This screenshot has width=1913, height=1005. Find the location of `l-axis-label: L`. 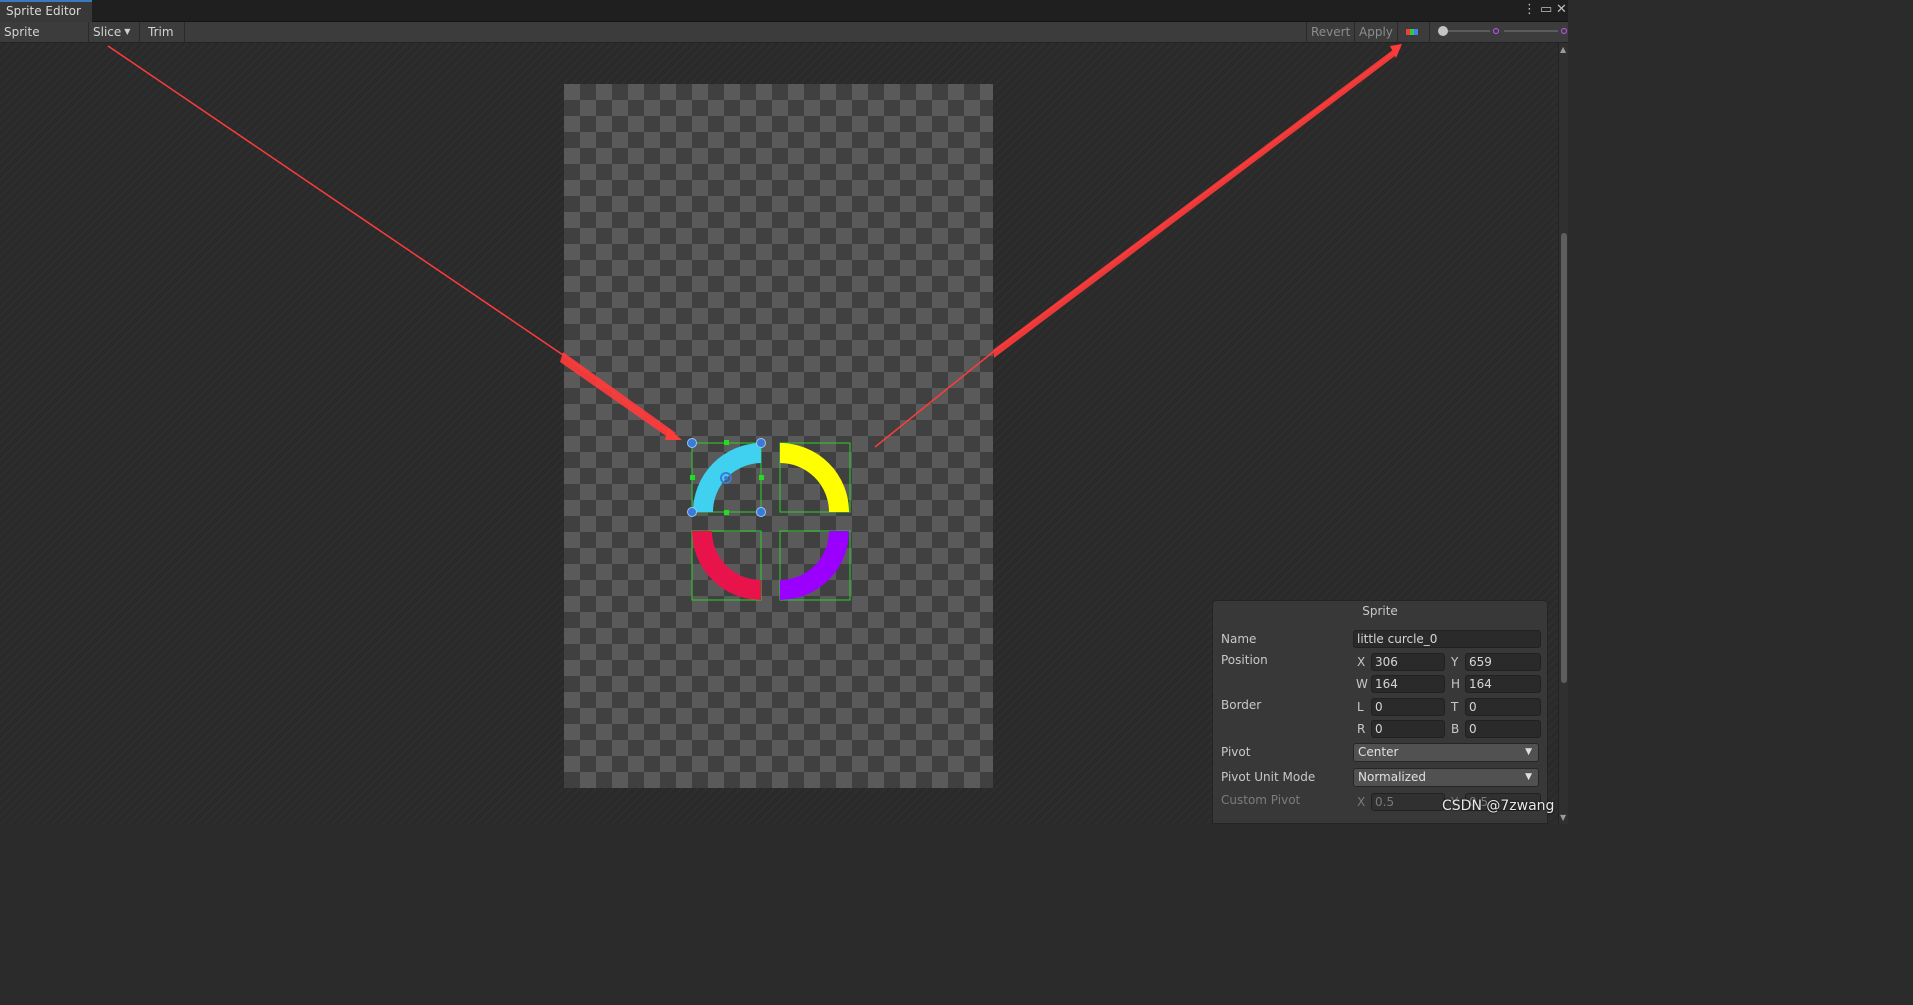

l-axis-label: L is located at coordinates (1360, 707).